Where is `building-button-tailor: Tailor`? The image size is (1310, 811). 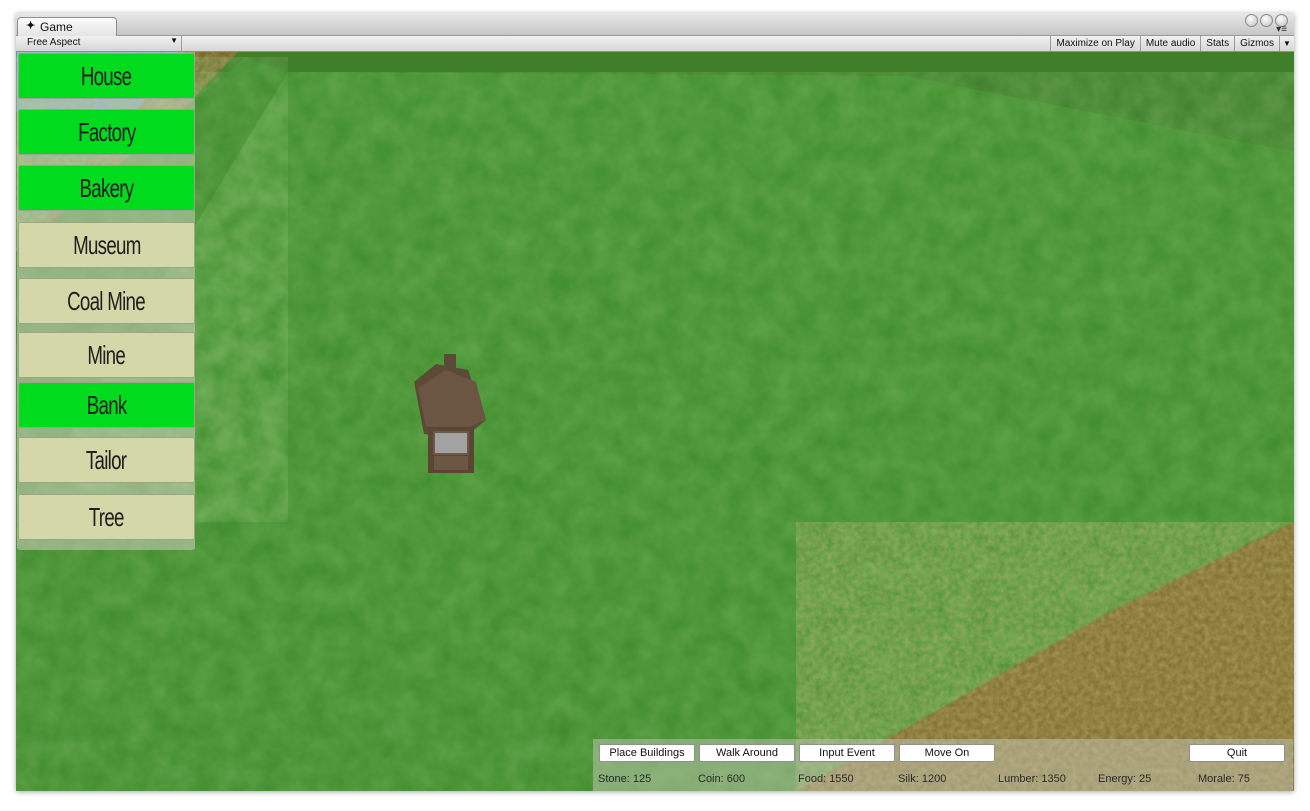 building-button-tailor: Tailor is located at coordinates (106, 460).